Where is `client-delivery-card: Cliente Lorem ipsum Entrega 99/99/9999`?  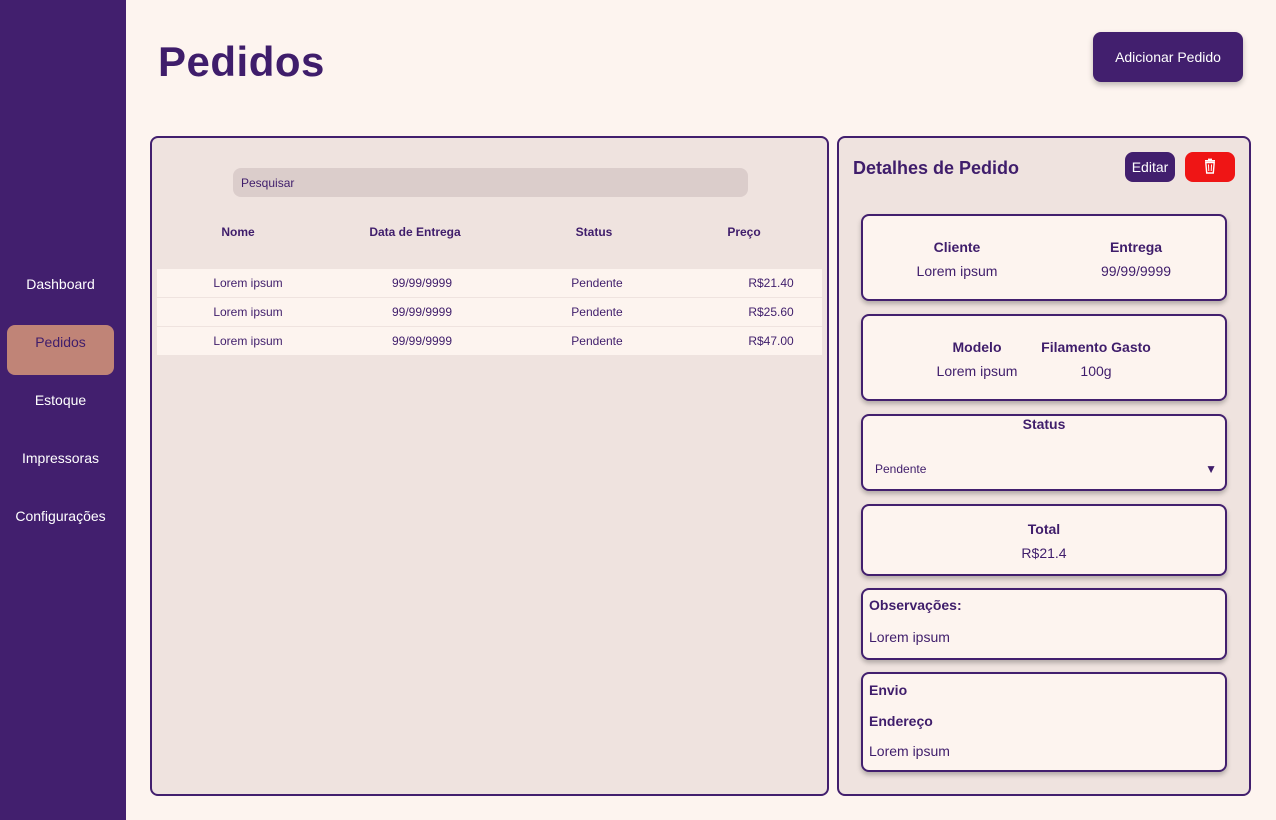 client-delivery-card: Cliente Lorem ipsum Entrega 99/99/9999 is located at coordinates (1044, 257).